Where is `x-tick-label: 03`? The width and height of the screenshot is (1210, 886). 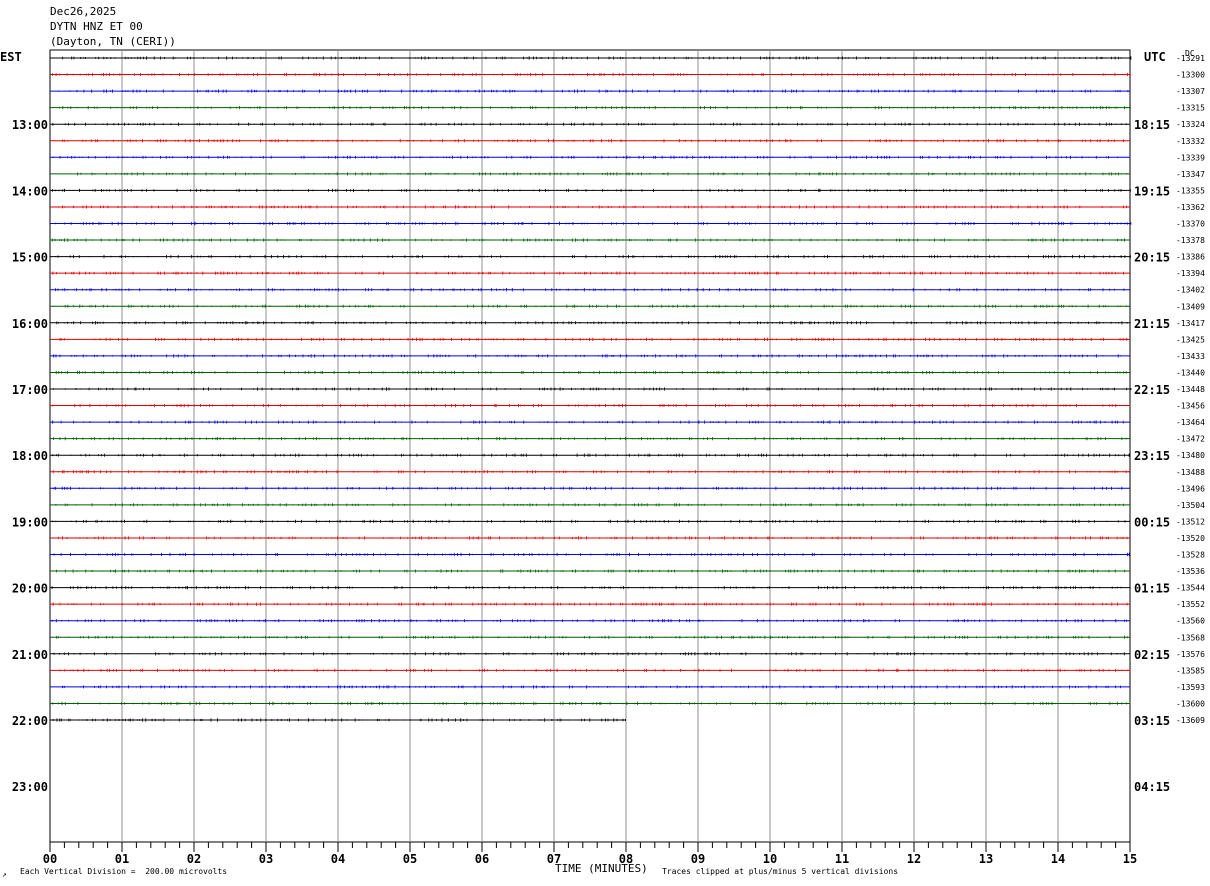 x-tick-label: 03 is located at coordinates (266, 859).